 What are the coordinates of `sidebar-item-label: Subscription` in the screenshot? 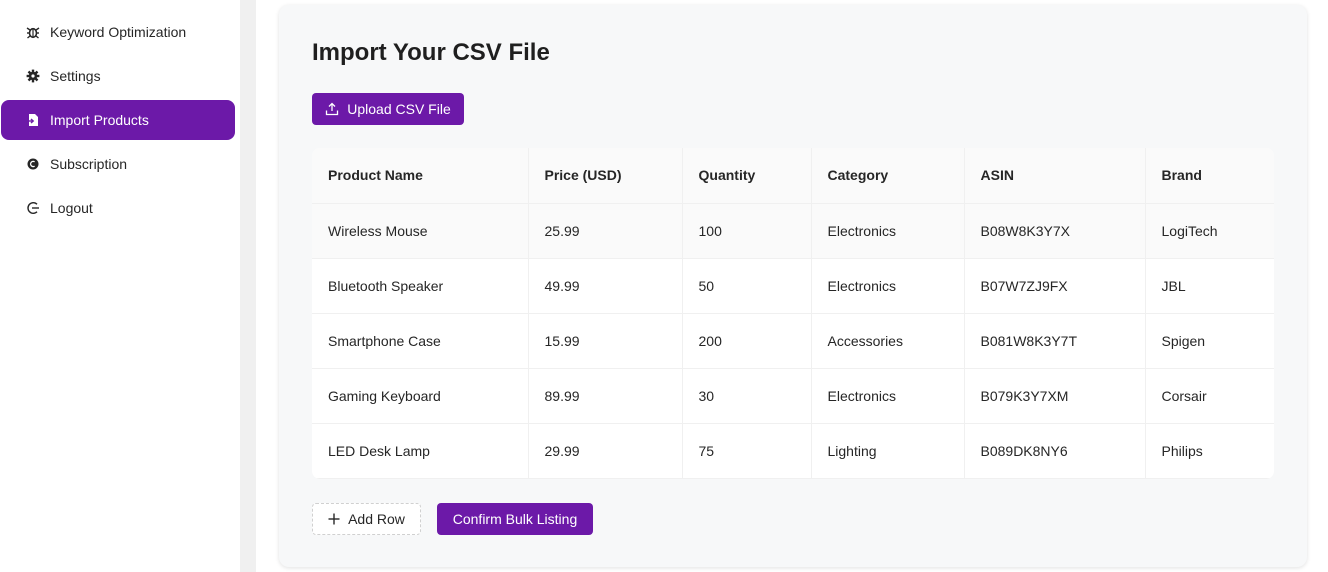 It's located at (89, 164).